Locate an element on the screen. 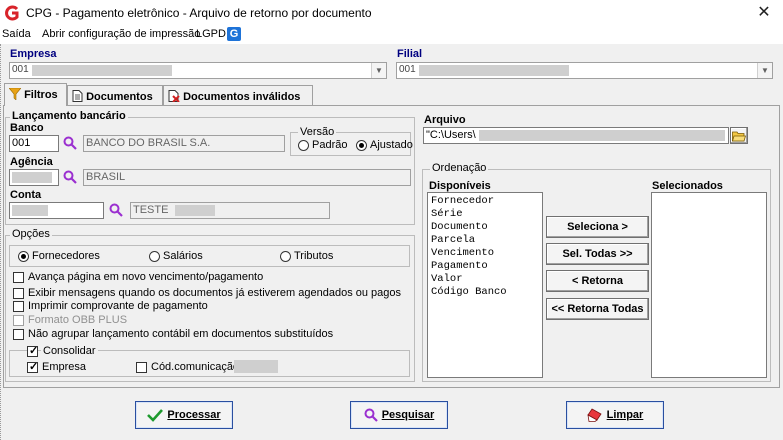  checkbox-nao-agrupar is located at coordinates (18, 334).